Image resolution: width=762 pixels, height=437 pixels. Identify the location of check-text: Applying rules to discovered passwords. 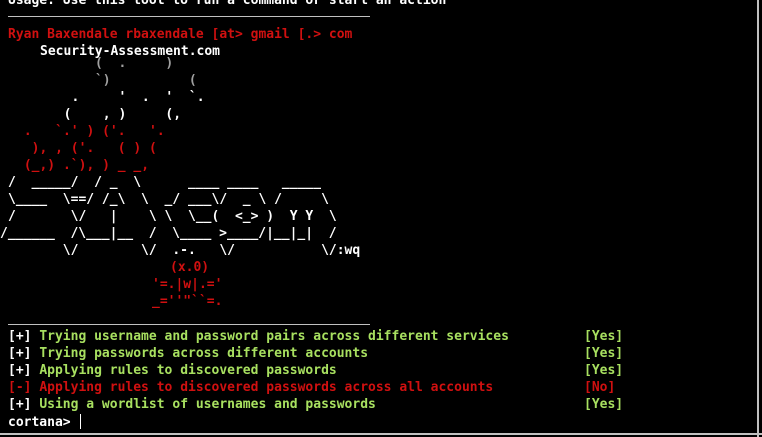
(188, 370).